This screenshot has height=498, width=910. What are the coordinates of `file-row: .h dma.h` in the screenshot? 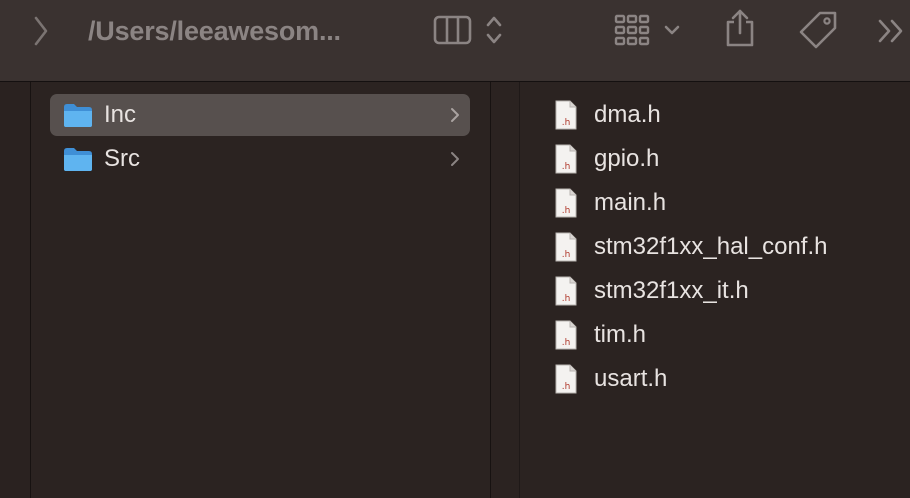 It's located at (607, 115).